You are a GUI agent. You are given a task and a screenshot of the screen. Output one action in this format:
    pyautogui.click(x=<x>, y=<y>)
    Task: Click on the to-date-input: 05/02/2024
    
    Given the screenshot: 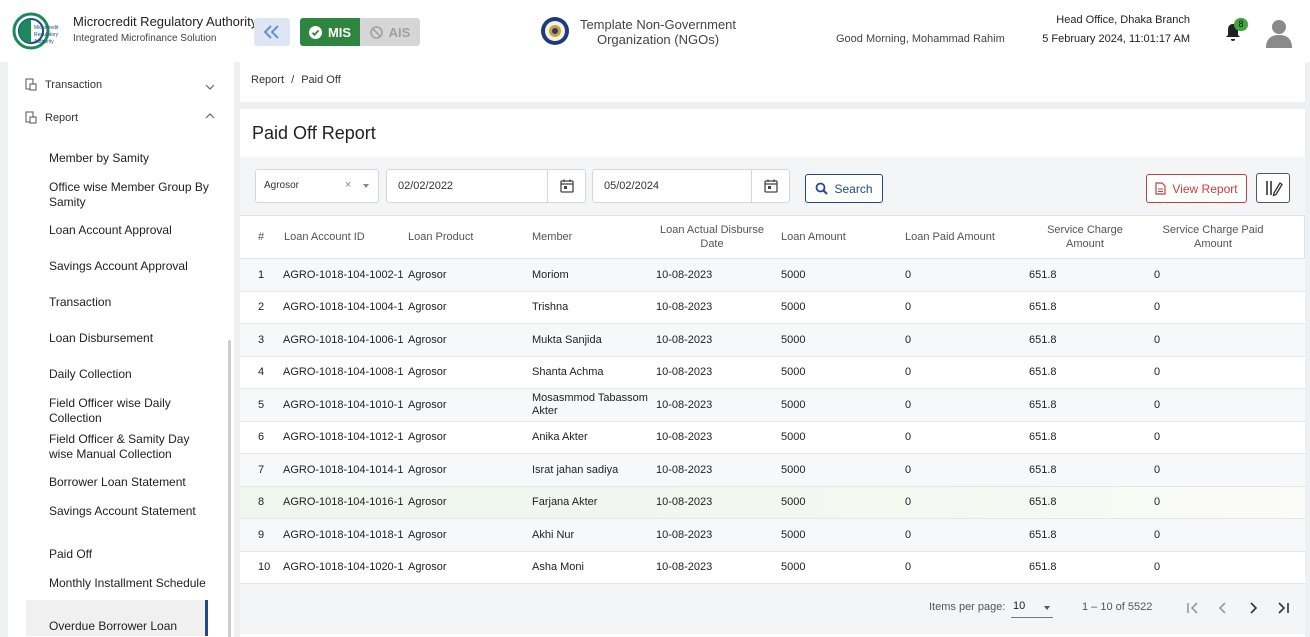 What is the action you would take?
    pyautogui.click(x=691, y=186)
    